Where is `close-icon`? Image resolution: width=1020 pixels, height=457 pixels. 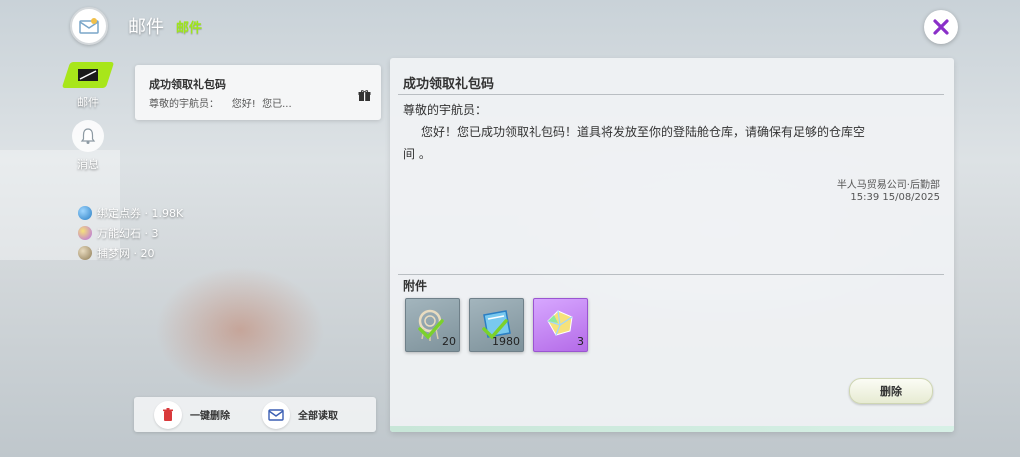
close-icon is located at coordinates (941, 27).